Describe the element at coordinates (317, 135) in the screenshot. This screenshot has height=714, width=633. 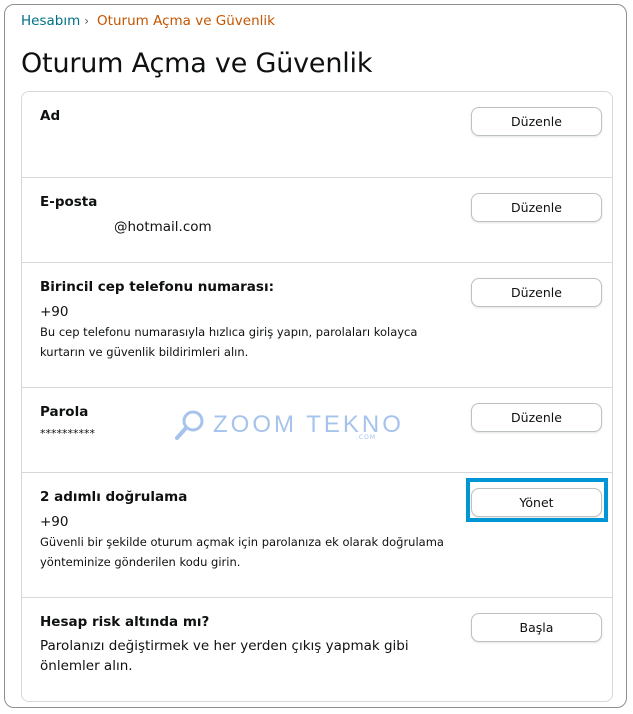
I see `name-row: Ad Düzenle` at that location.